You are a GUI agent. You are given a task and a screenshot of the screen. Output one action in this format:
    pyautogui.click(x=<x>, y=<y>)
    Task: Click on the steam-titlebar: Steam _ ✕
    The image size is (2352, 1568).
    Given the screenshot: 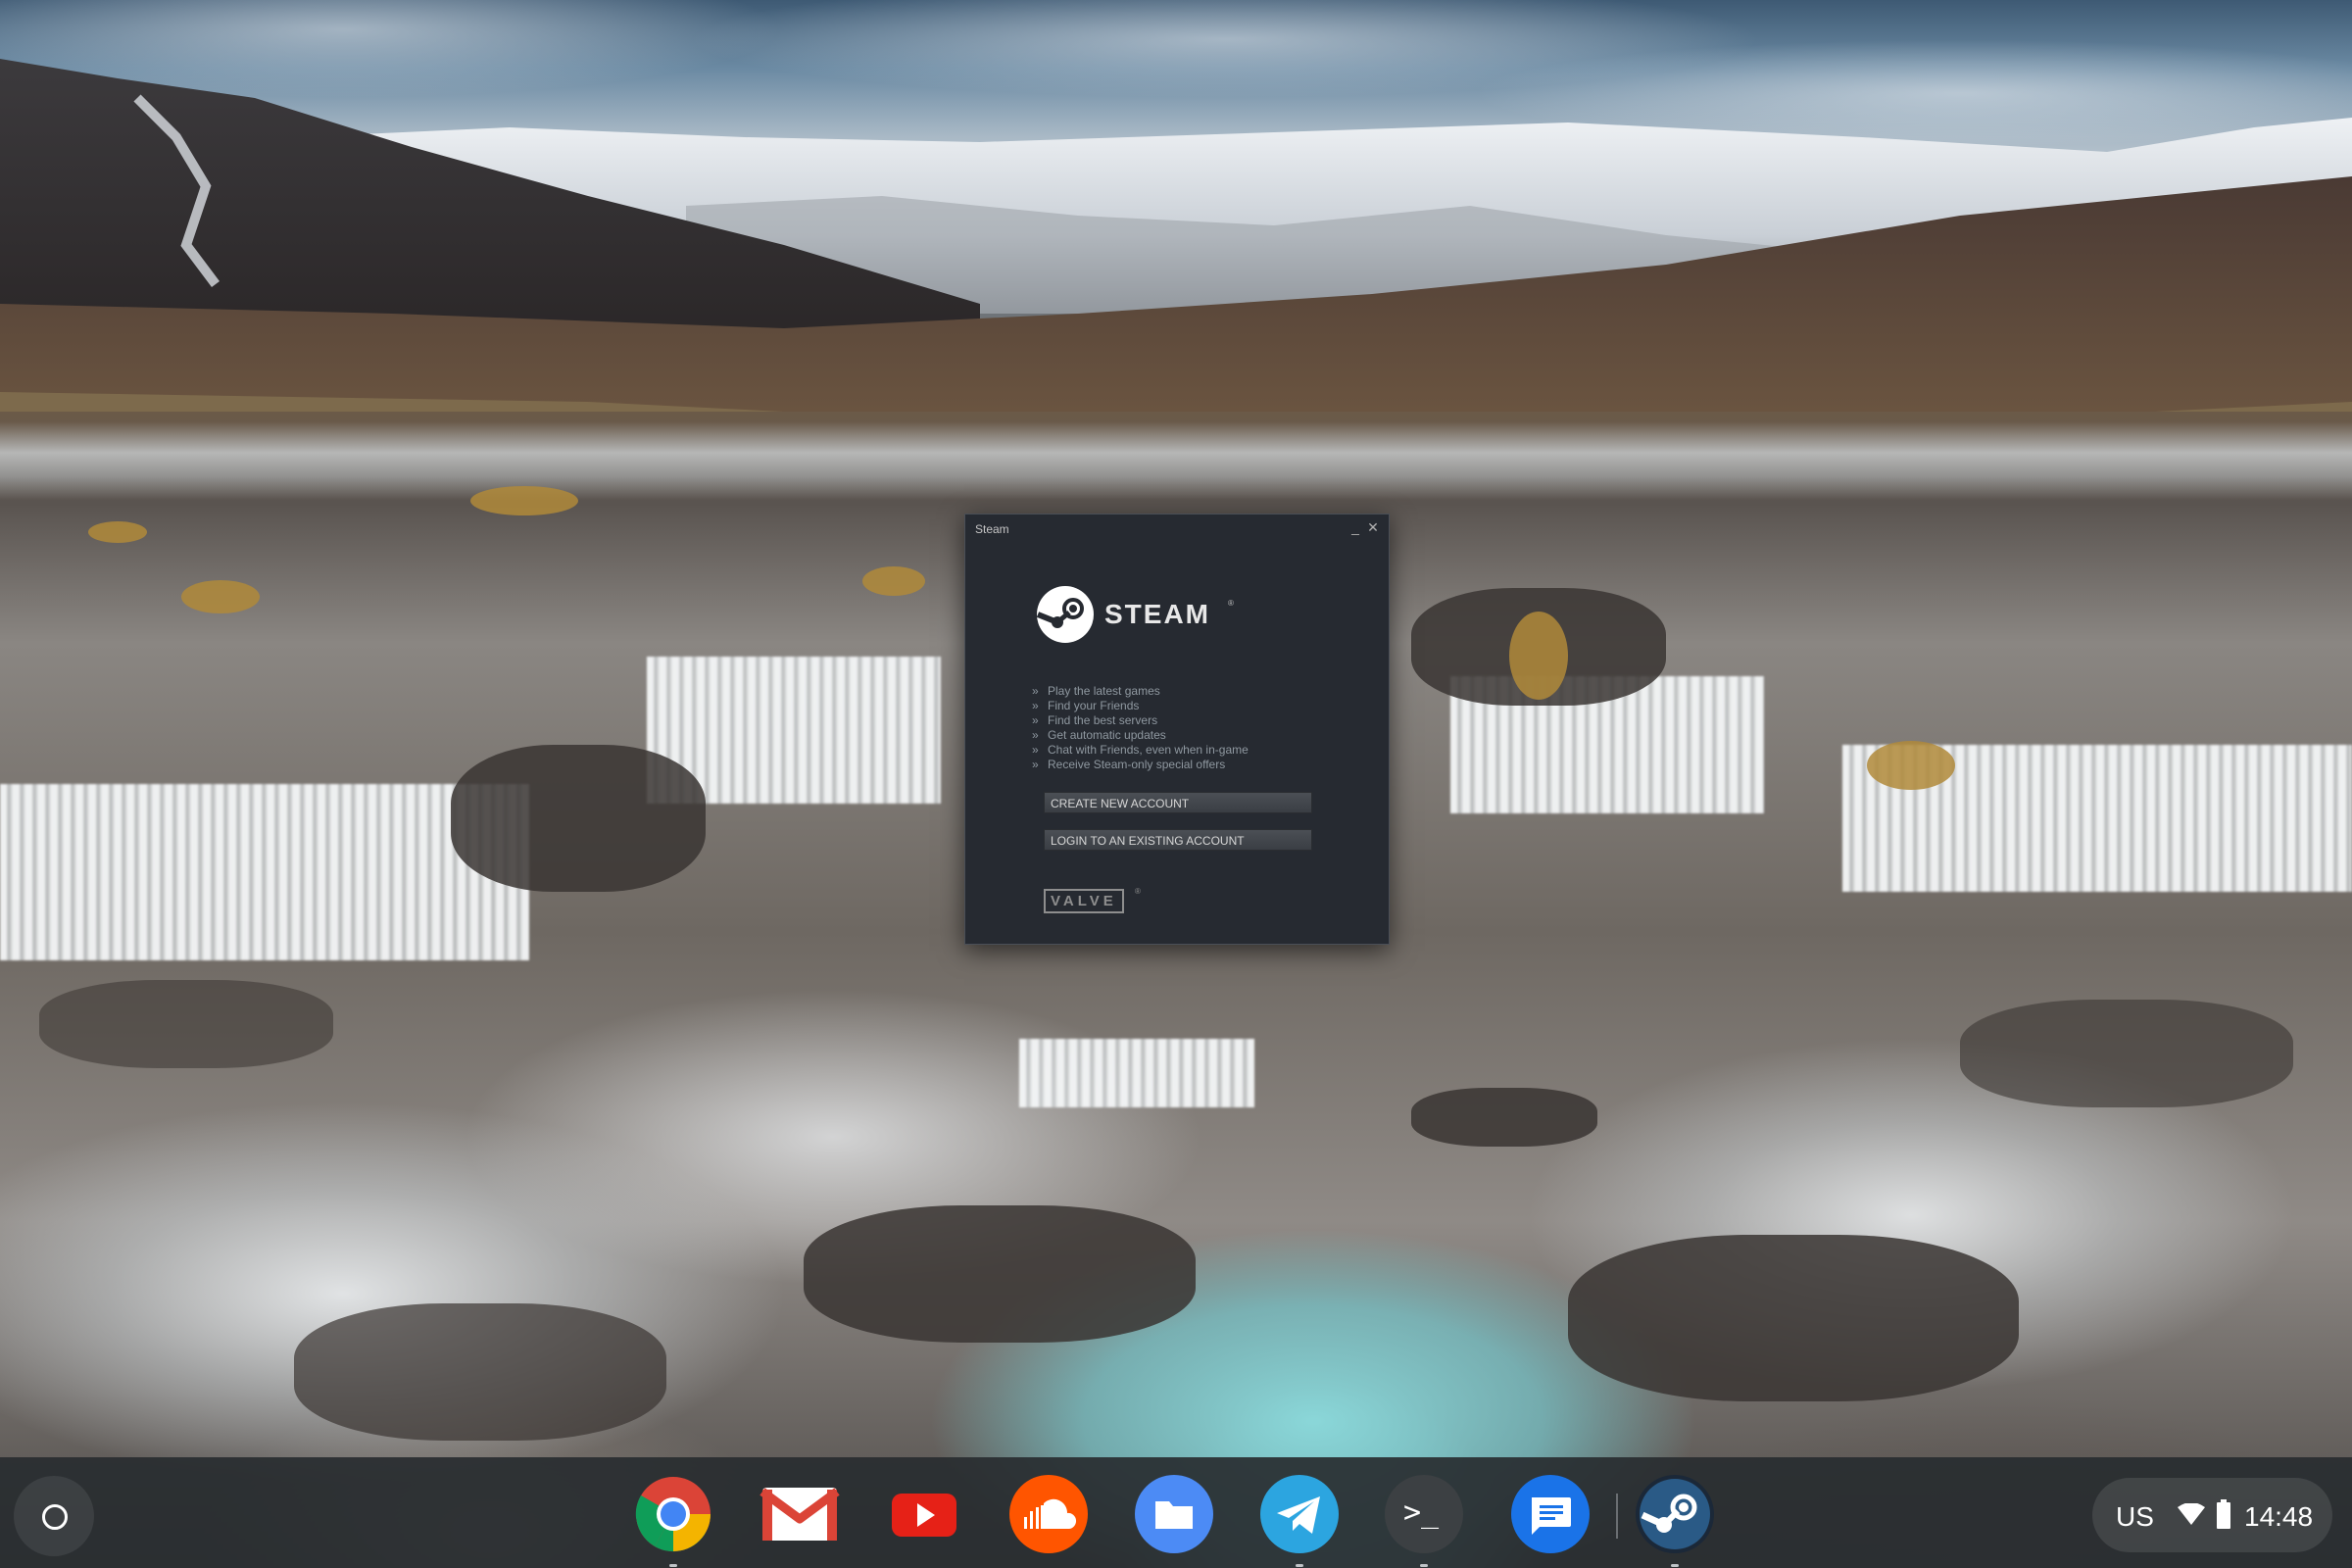 What is the action you would take?
    pyautogui.click(x=1177, y=529)
    